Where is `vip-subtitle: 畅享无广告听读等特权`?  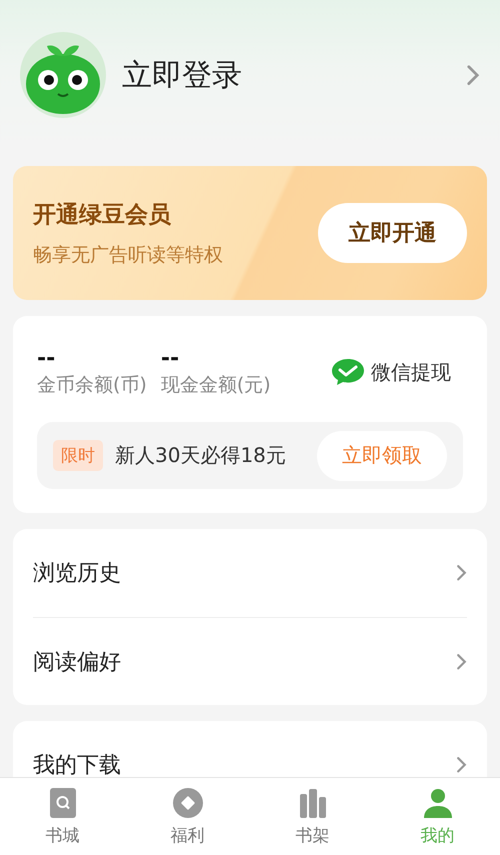 vip-subtitle: 畅享无广告听读等特权 is located at coordinates (128, 255).